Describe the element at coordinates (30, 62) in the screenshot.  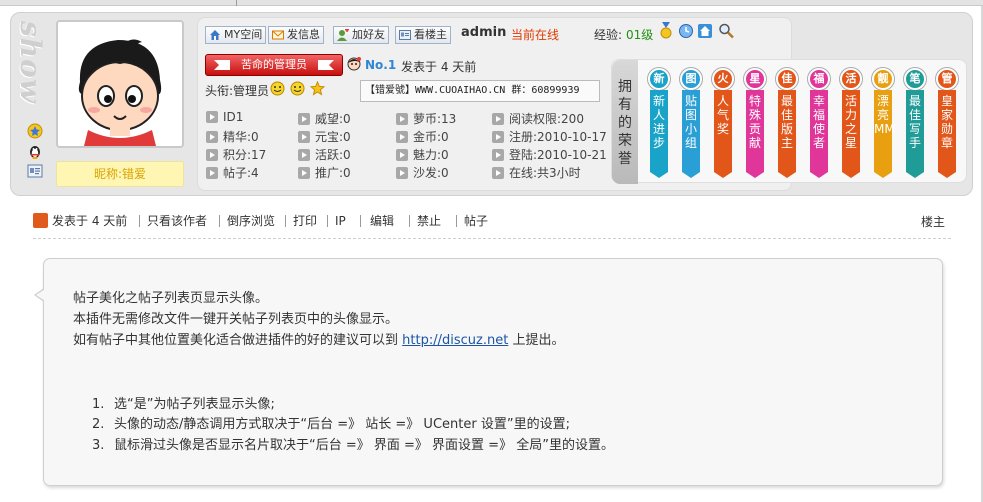
I see `show-watermark: show` at that location.